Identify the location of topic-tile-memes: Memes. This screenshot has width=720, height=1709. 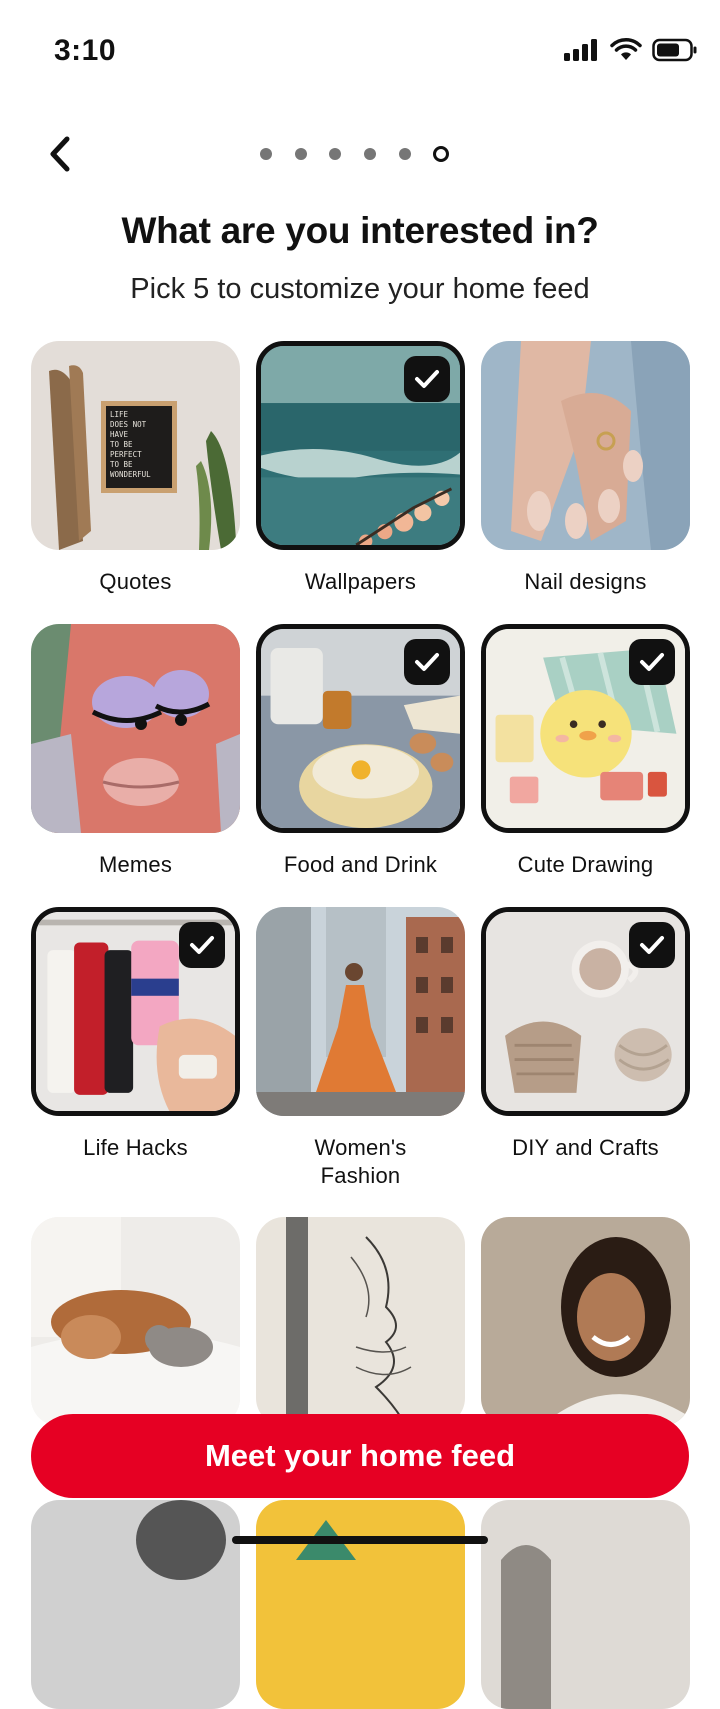
(135, 751).